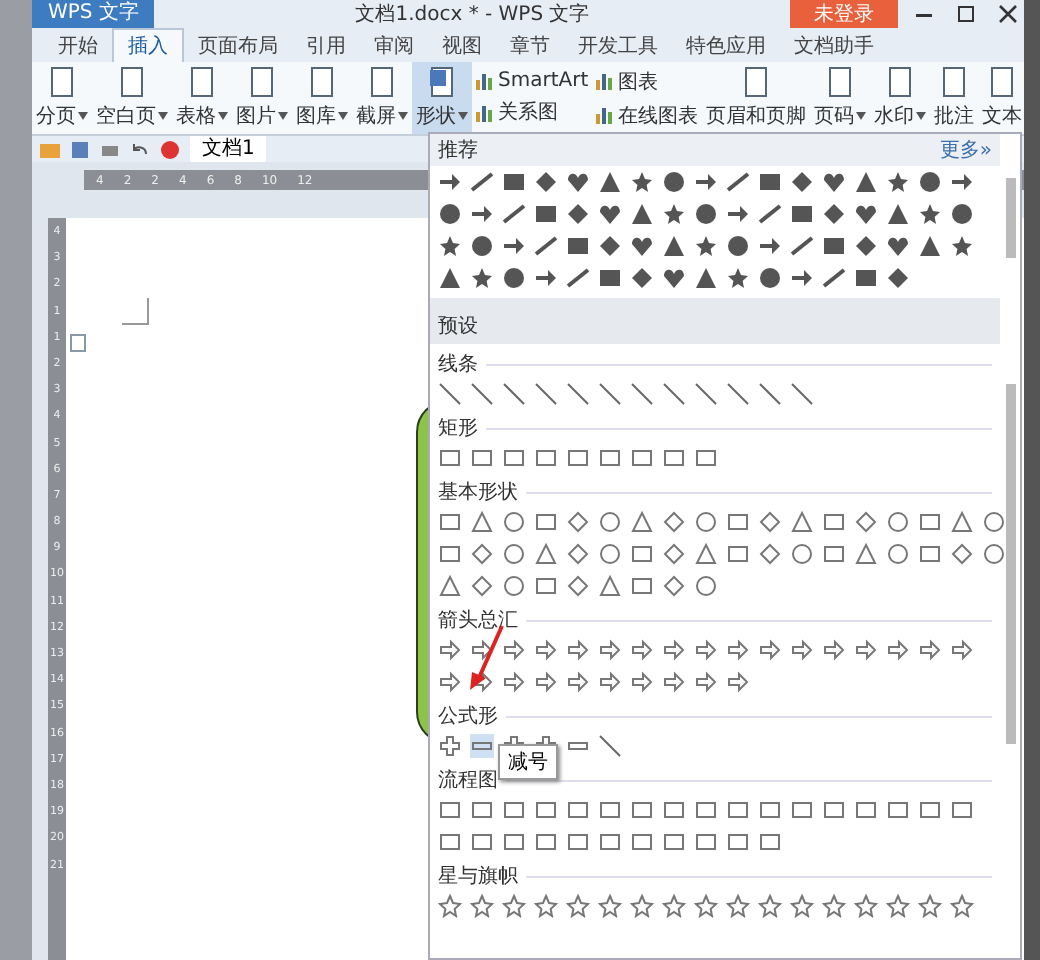  Describe the element at coordinates (478, 876) in the screenshot. I see `section-title: 星与旗帜` at that location.